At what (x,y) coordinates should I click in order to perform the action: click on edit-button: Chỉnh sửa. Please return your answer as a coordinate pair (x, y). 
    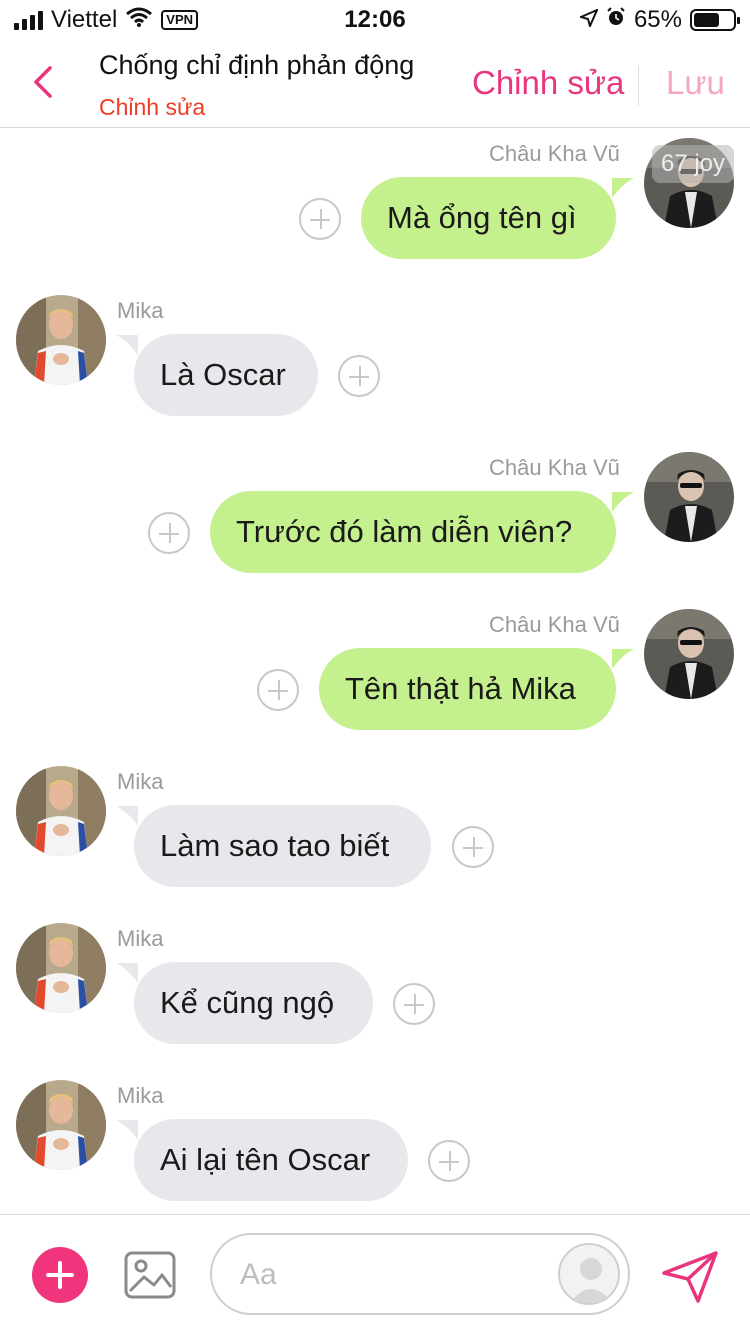
    Looking at the image, I should click on (548, 83).